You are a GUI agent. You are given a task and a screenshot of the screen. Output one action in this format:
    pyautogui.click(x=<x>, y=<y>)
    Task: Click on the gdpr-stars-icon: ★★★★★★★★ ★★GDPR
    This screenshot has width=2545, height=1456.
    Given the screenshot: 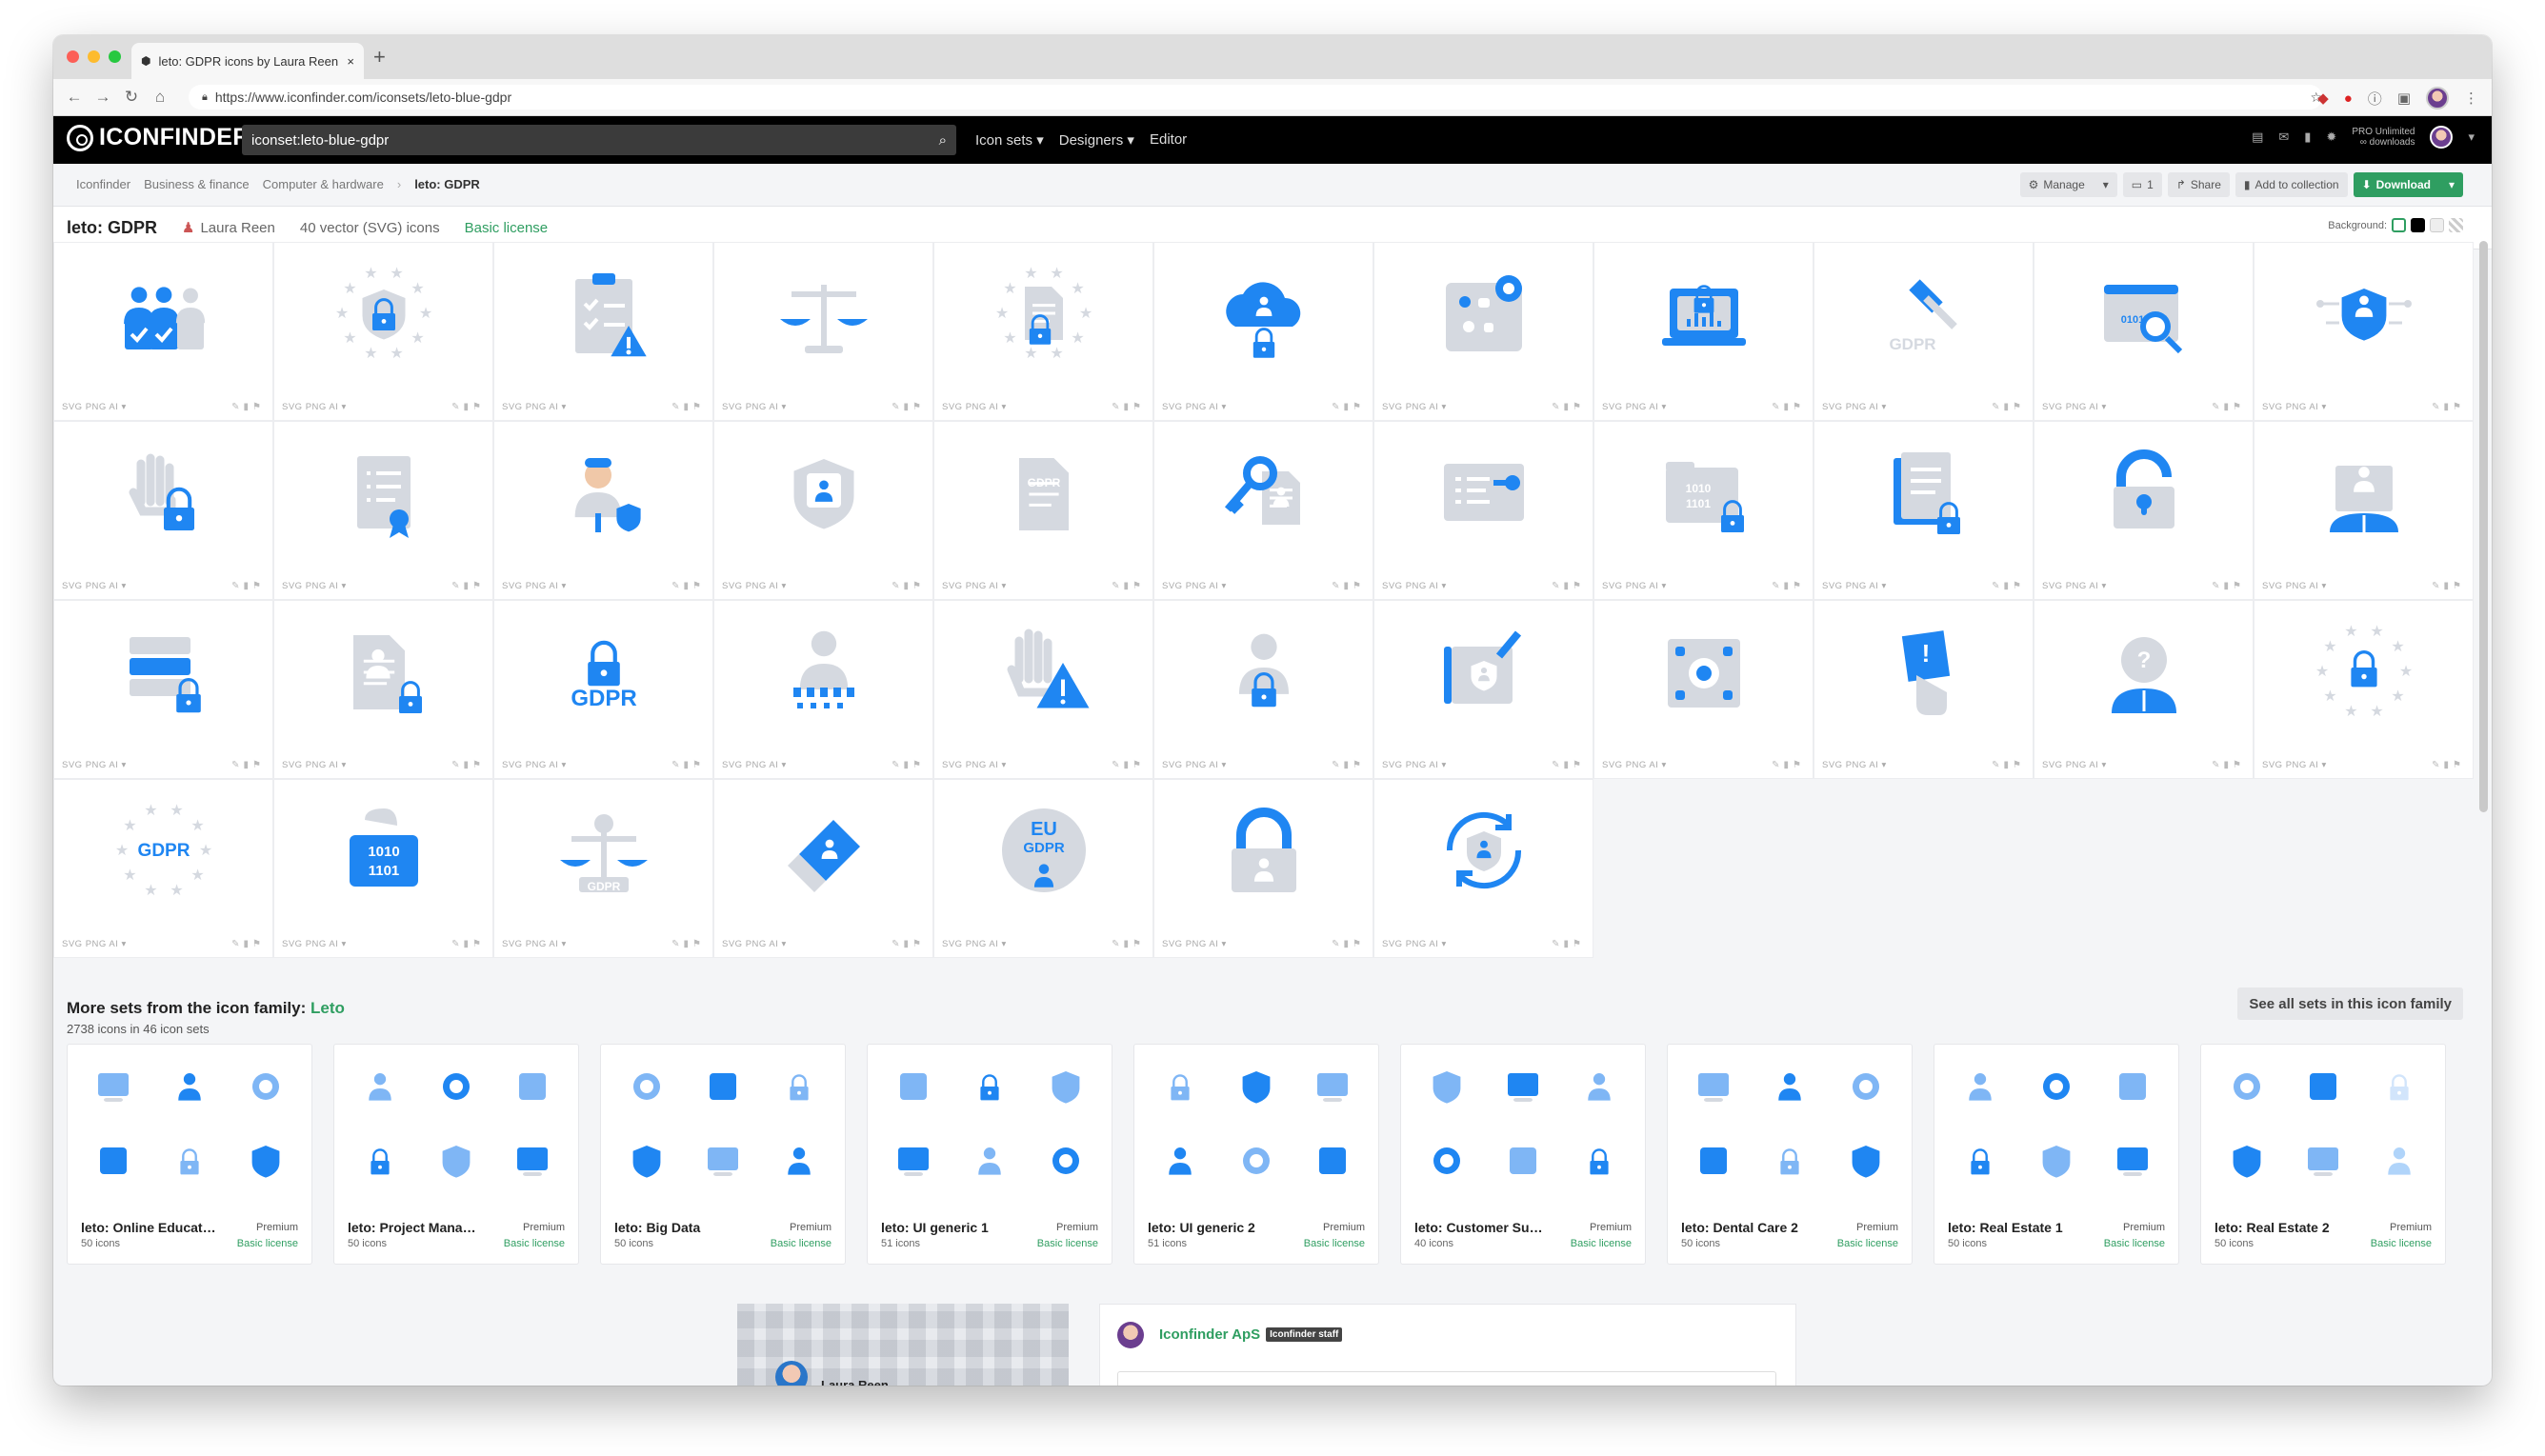 What is the action you would take?
    pyautogui.click(x=163, y=850)
    